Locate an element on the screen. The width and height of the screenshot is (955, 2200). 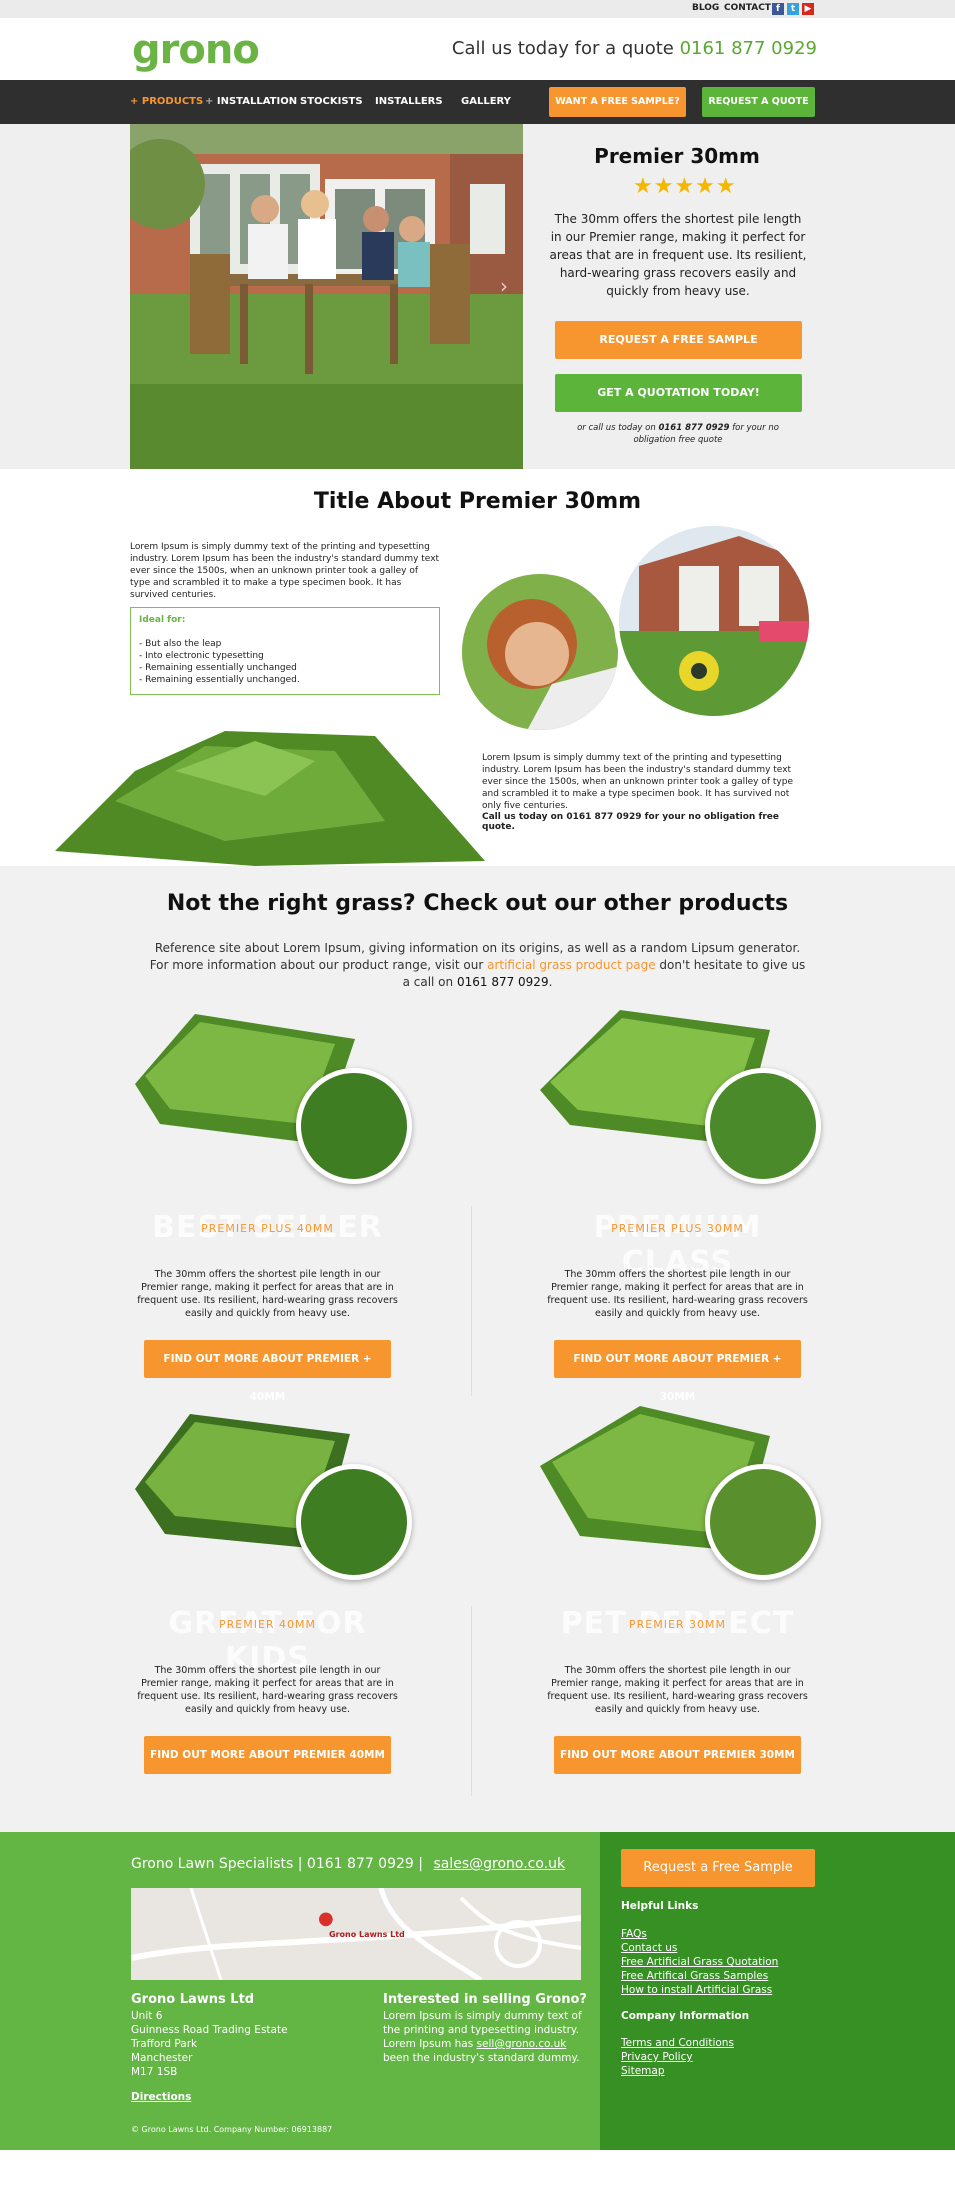
ideal-item: - Into electronic typesetting is located at coordinates (201, 656).